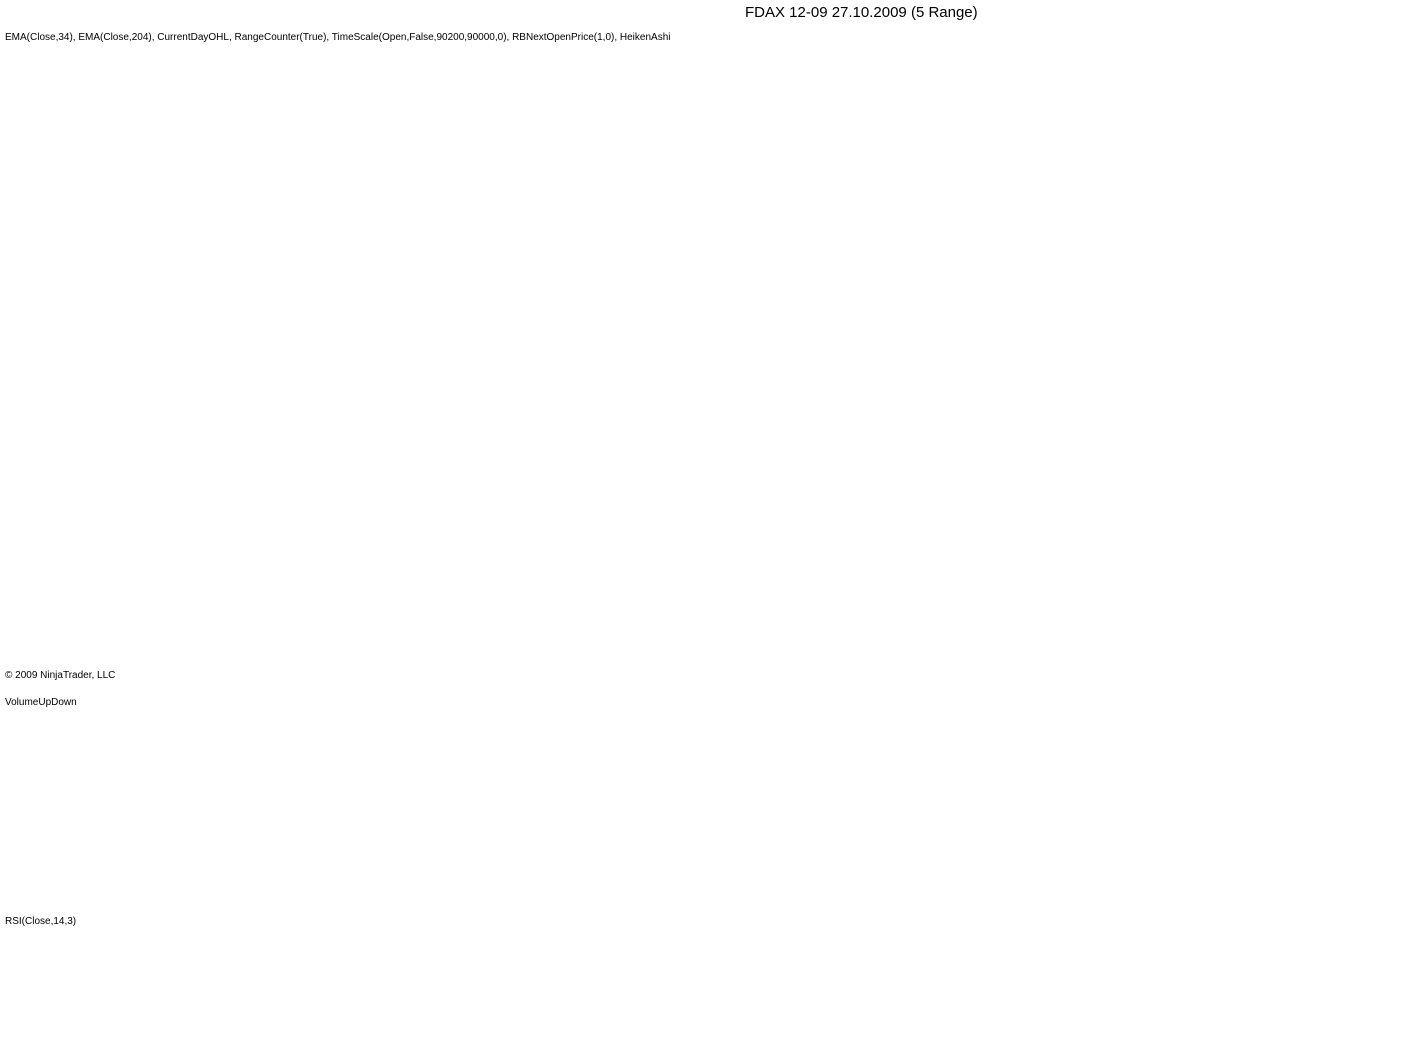 The height and width of the screenshot is (1050, 1424). I want to click on copyright-label: © 2009 NinjaTrader, LLC, so click(60, 675).